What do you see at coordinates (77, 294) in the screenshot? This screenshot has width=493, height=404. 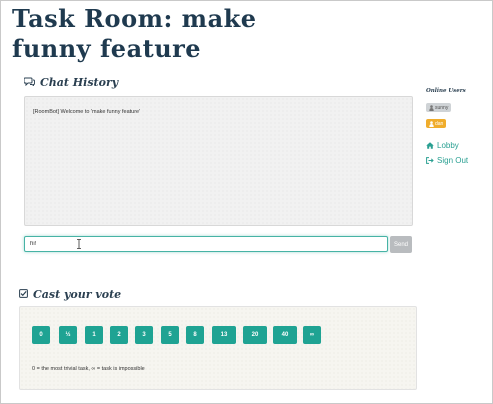 I see `cast-vote-label: Cast your vote` at bounding box center [77, 294].